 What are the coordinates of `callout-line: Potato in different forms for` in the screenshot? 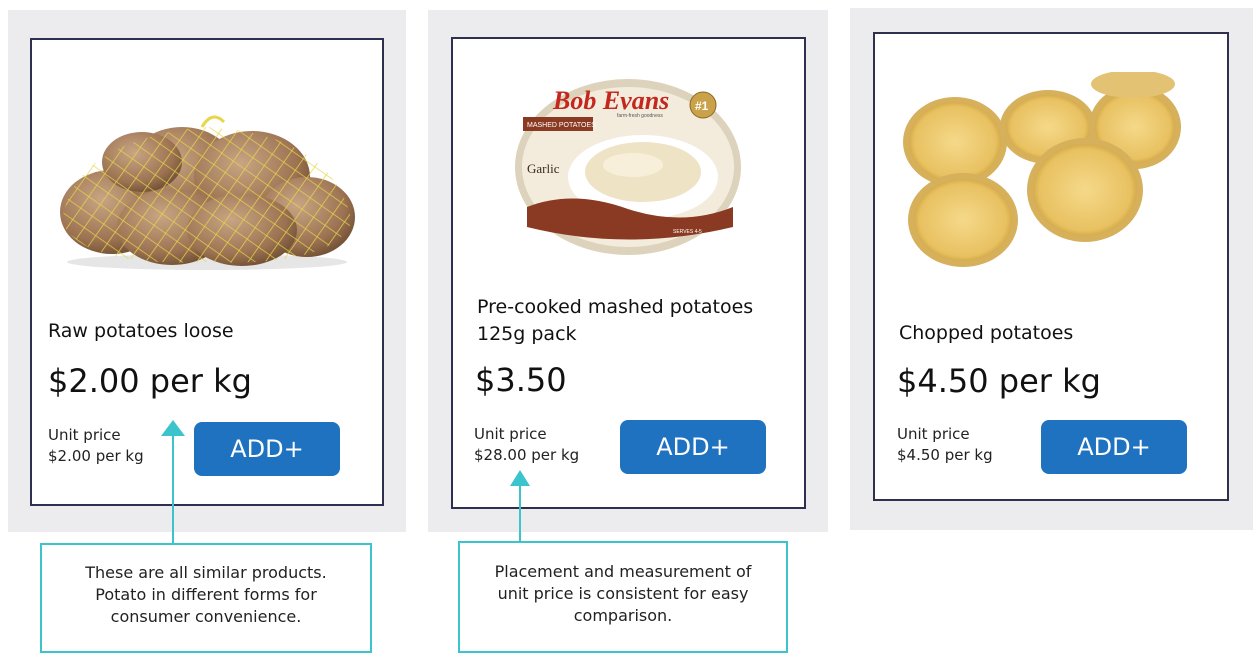 It's located at (206, 594).